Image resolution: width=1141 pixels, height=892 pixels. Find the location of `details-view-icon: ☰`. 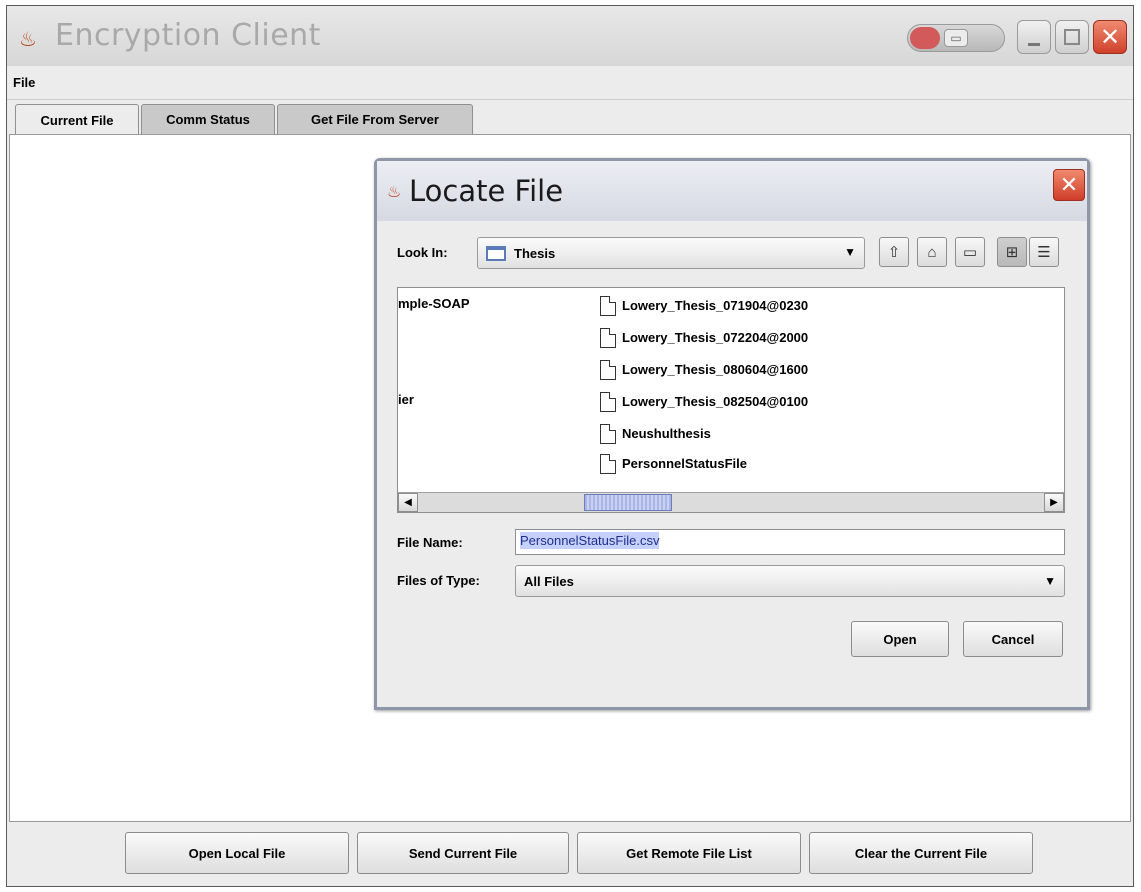

details-view-icon: ☰ is located at coordinates (1044, 252).